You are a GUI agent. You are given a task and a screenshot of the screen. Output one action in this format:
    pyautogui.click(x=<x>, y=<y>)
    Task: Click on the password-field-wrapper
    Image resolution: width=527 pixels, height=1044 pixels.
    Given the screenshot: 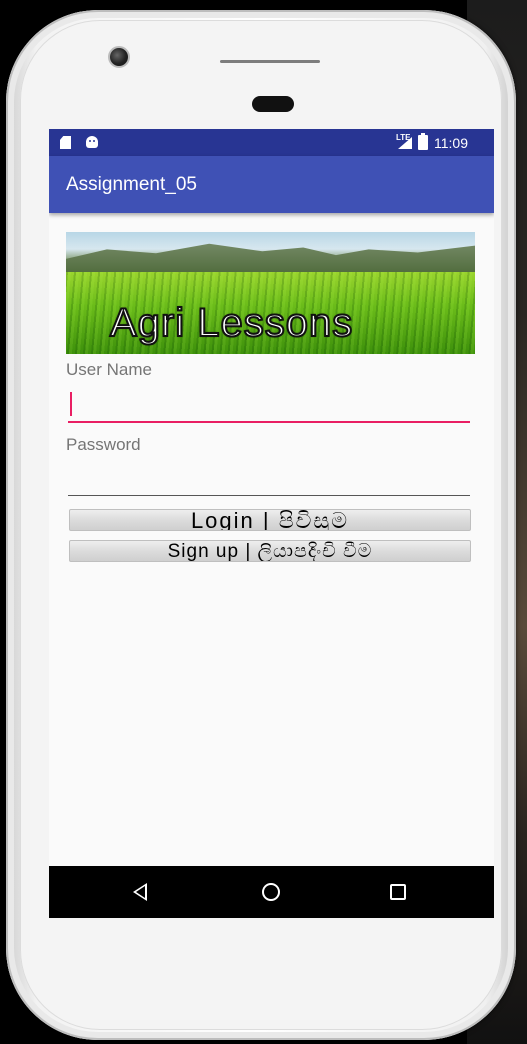 What is the action you would take?
    pyautogui.click(x=271, y=476)
    